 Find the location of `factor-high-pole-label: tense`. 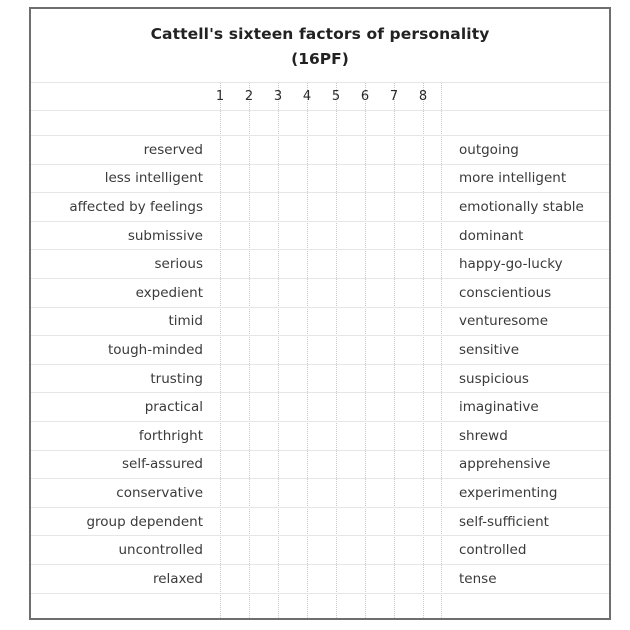

factor-high-pole-label: tense is located at coordinates (478, 578).